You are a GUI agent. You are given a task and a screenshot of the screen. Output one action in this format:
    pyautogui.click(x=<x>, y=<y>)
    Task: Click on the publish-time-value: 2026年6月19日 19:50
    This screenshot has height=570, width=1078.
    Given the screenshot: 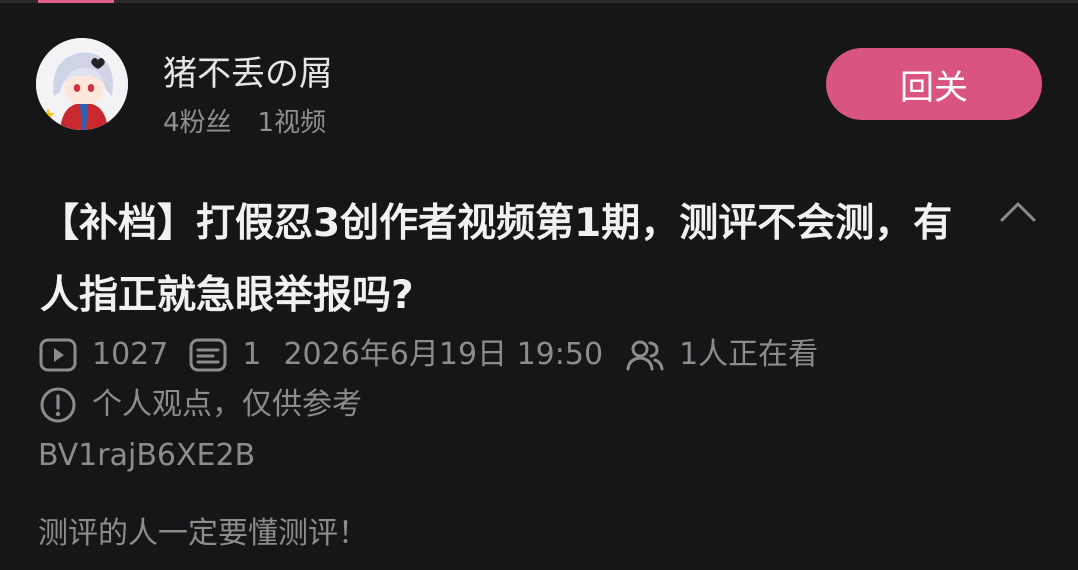 What is the action you would take?
    pyautogui.click(x=443, y=354)
    